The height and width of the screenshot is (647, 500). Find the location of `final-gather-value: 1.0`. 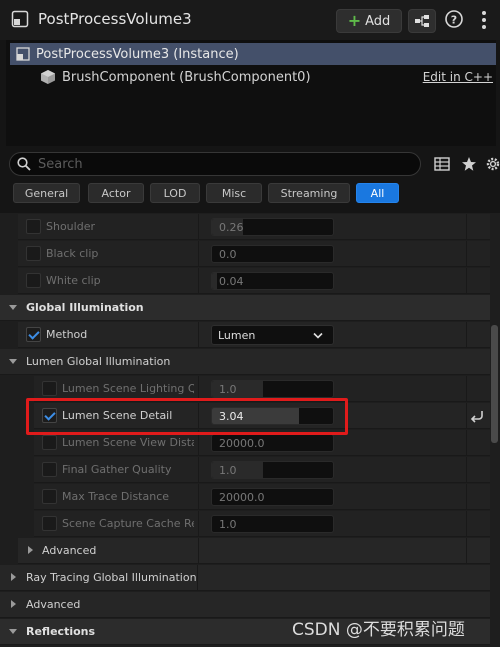

final-gather-value: 1.0 is located at coordinates (228, 470).